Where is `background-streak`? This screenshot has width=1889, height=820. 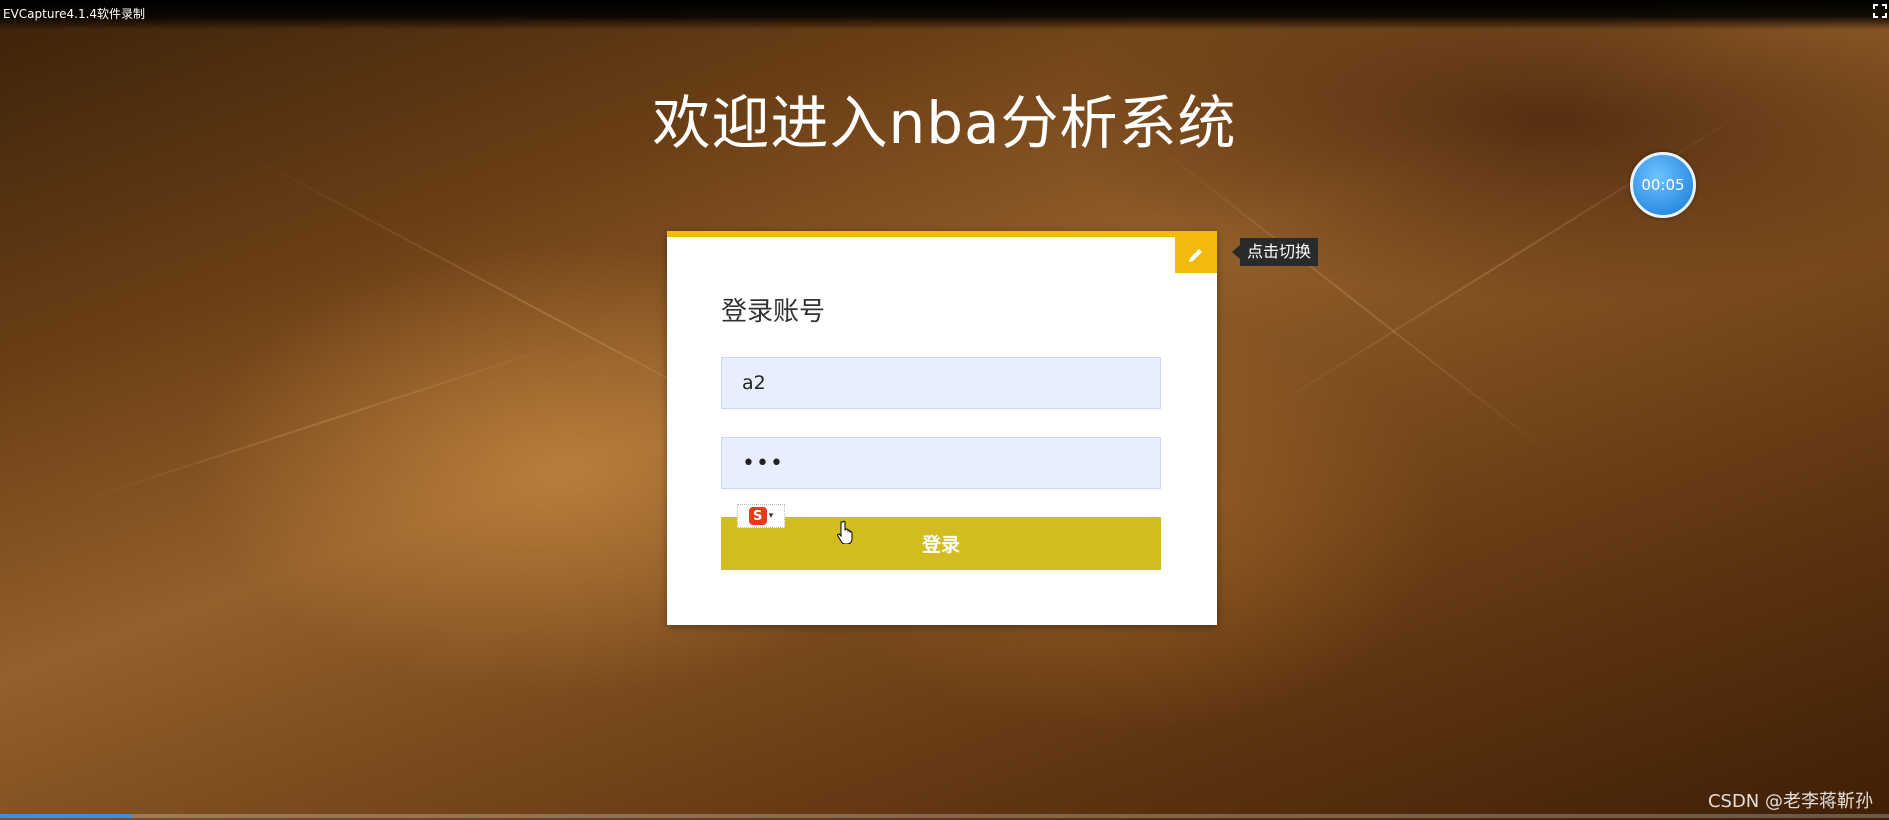
background-streak is located at coordinates (327, 420).